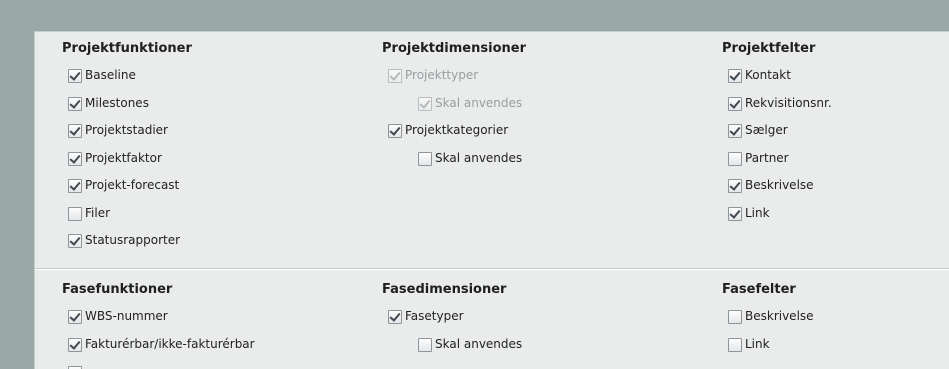  What do you see at coordinates (127, 48) in the screenshot?
I see `heading-projektfunktioner: Projektfunktioner` at bounding box center [127, 48].